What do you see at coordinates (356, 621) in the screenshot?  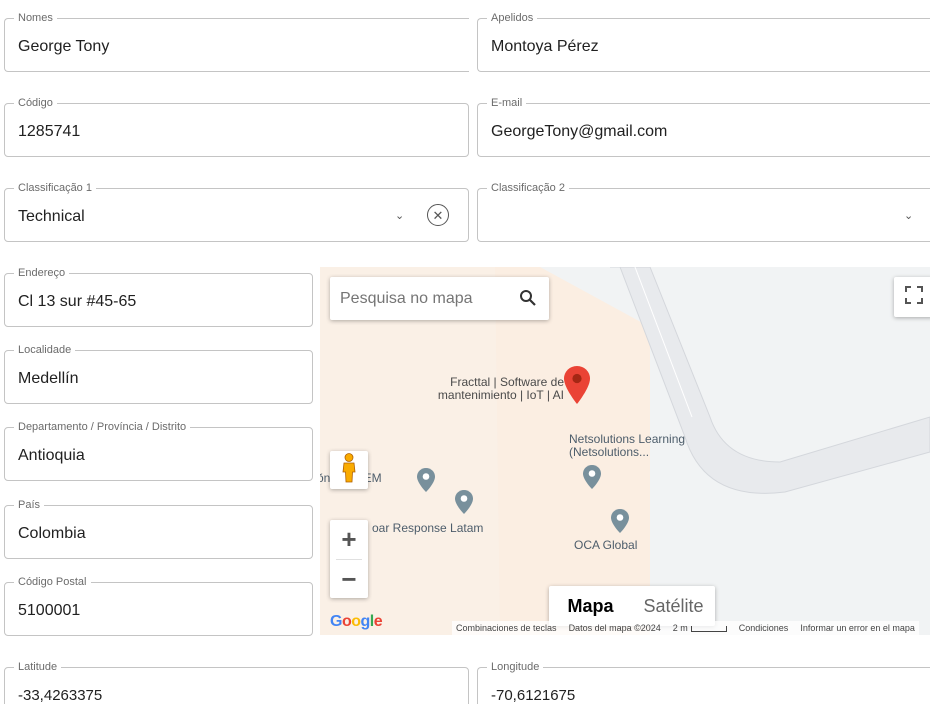 I see `google-logo: Google` at bounding box center [356, 621].